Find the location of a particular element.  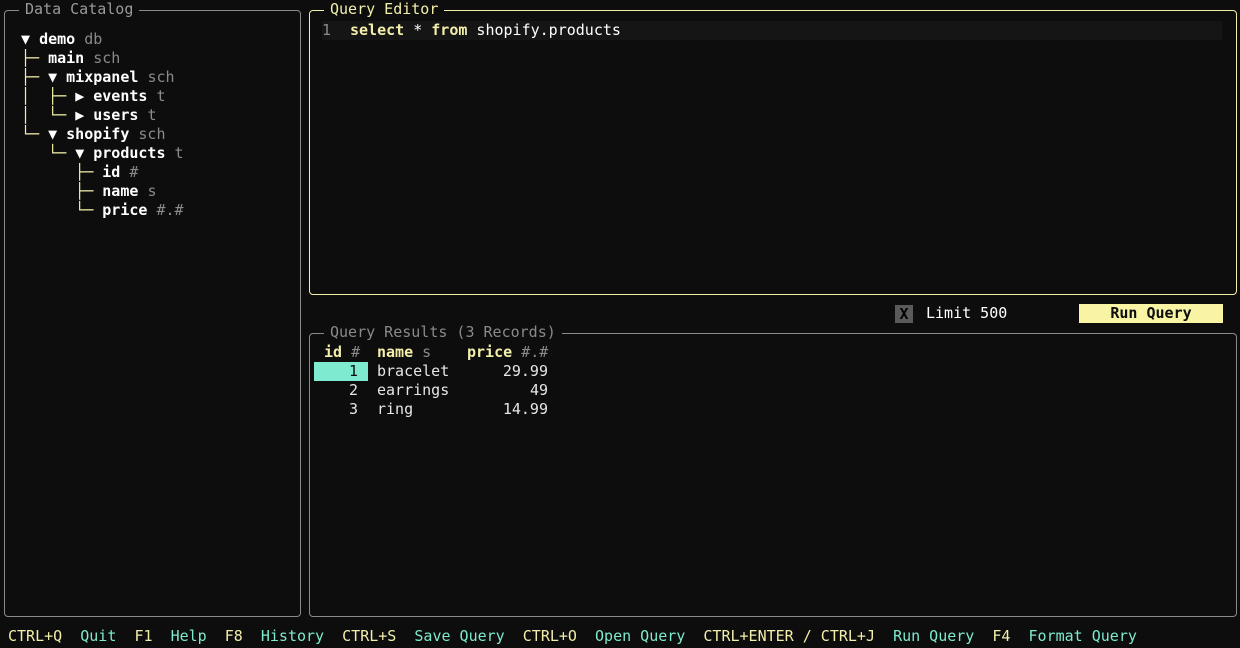

cell-name: earrings is located at coordinates (413, 390).